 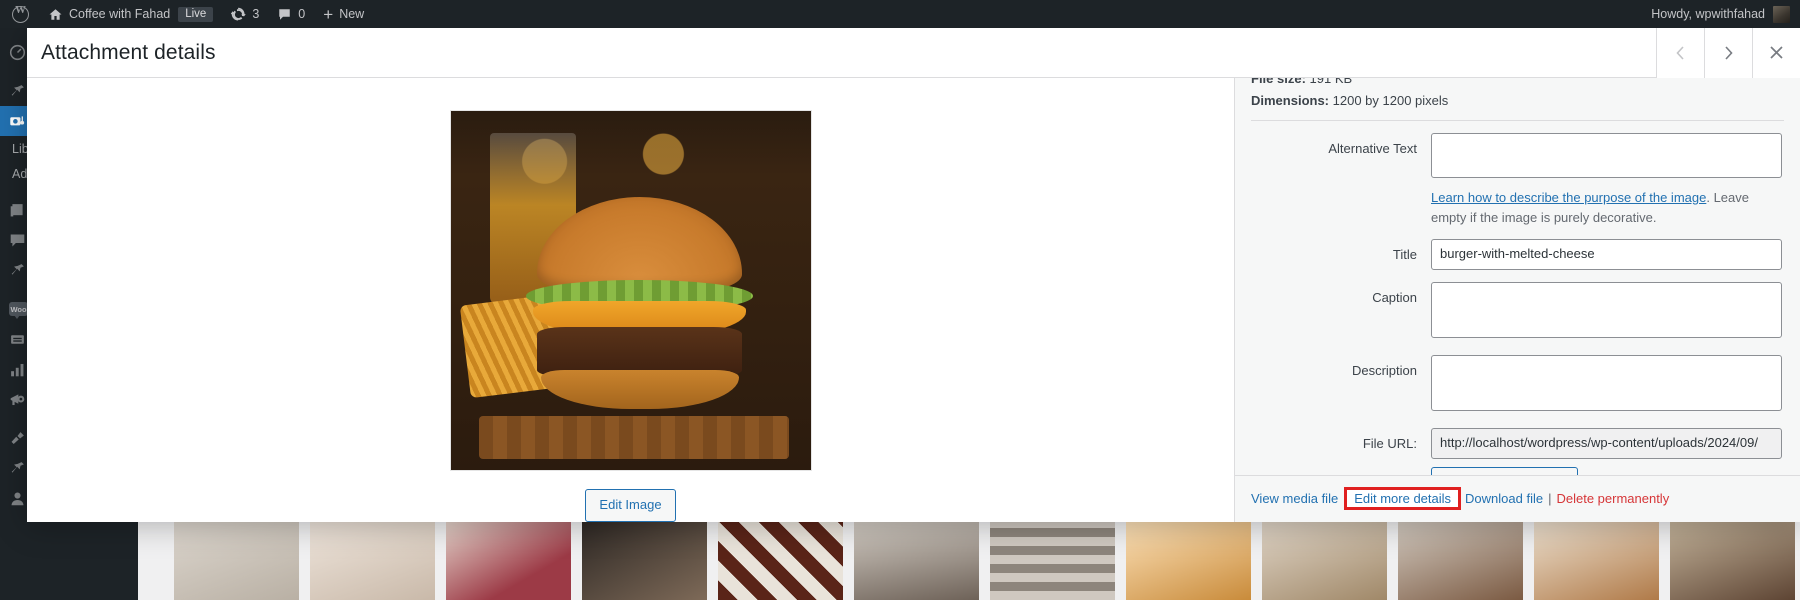 I want to click on close-x-icon, so click(x=1776, y=52).